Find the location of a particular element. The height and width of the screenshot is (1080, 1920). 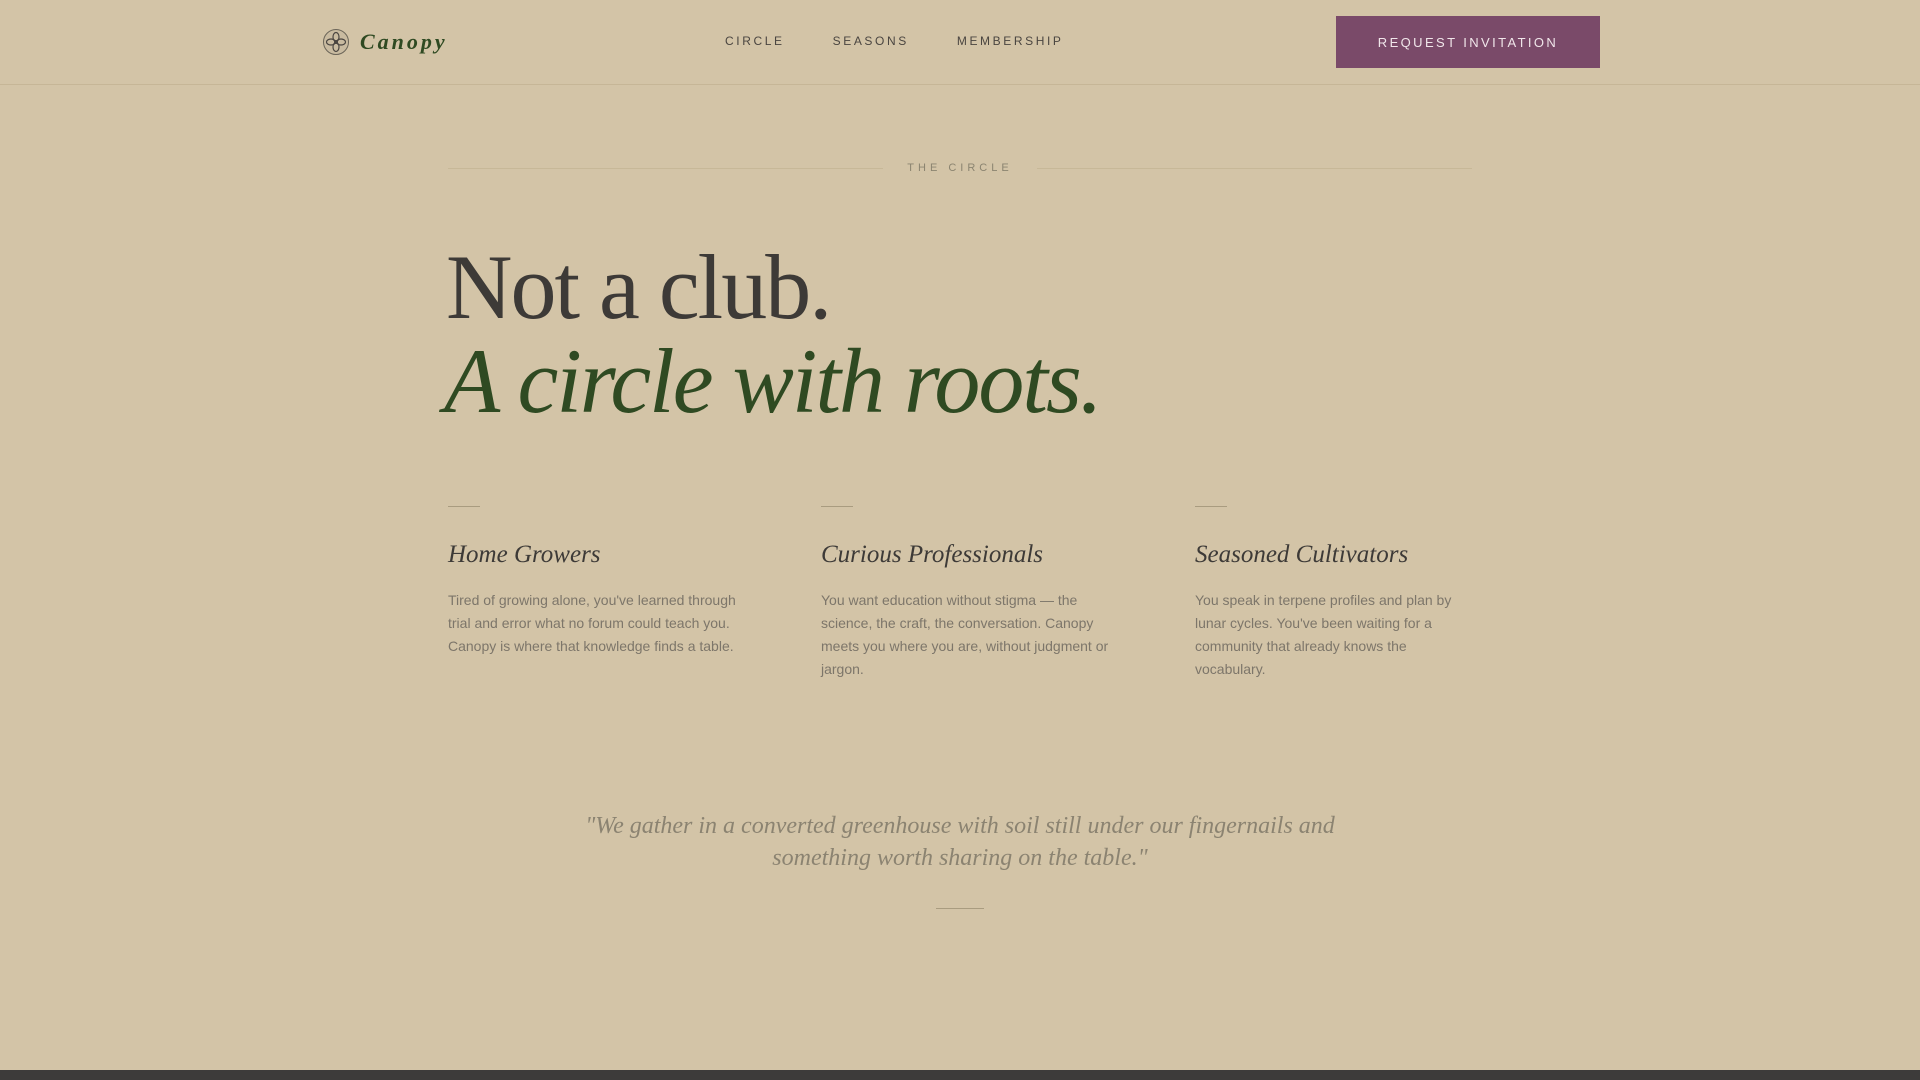

footer-edge is located at coordinates (960, 1075).